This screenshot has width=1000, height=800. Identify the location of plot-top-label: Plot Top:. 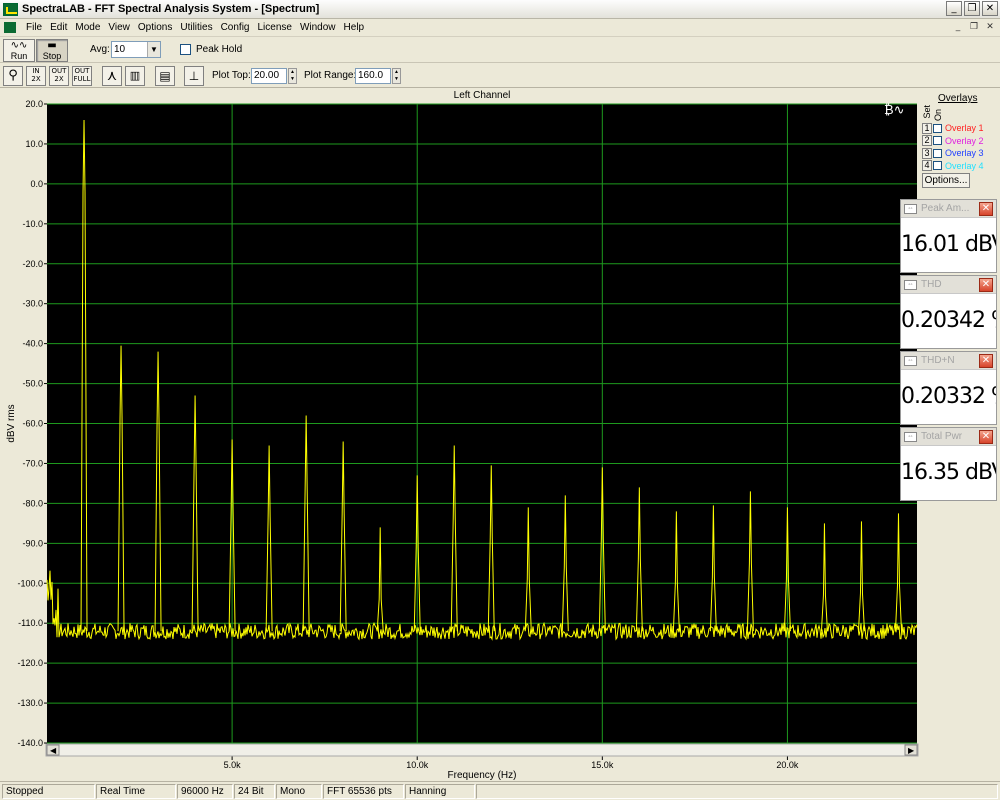
(231, 75).